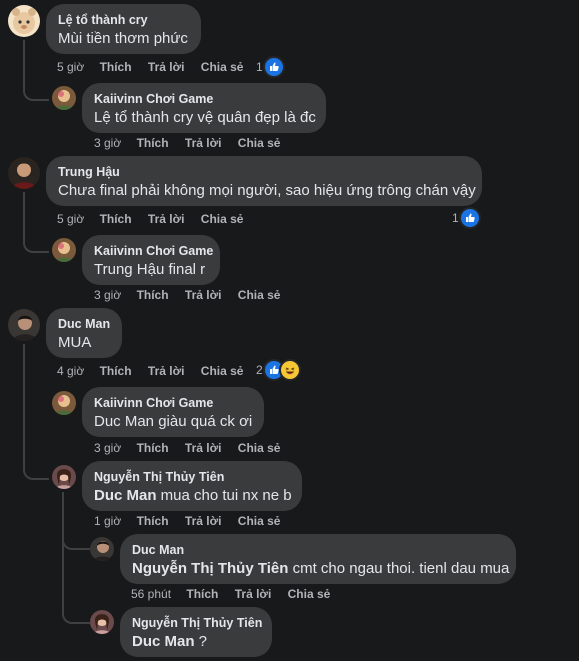 This screenshot has width=579, height=661. Describe the element at coordinates (84, 333) in the screenshot. I see `comment-bubble: Duc Man MUA` at that location.